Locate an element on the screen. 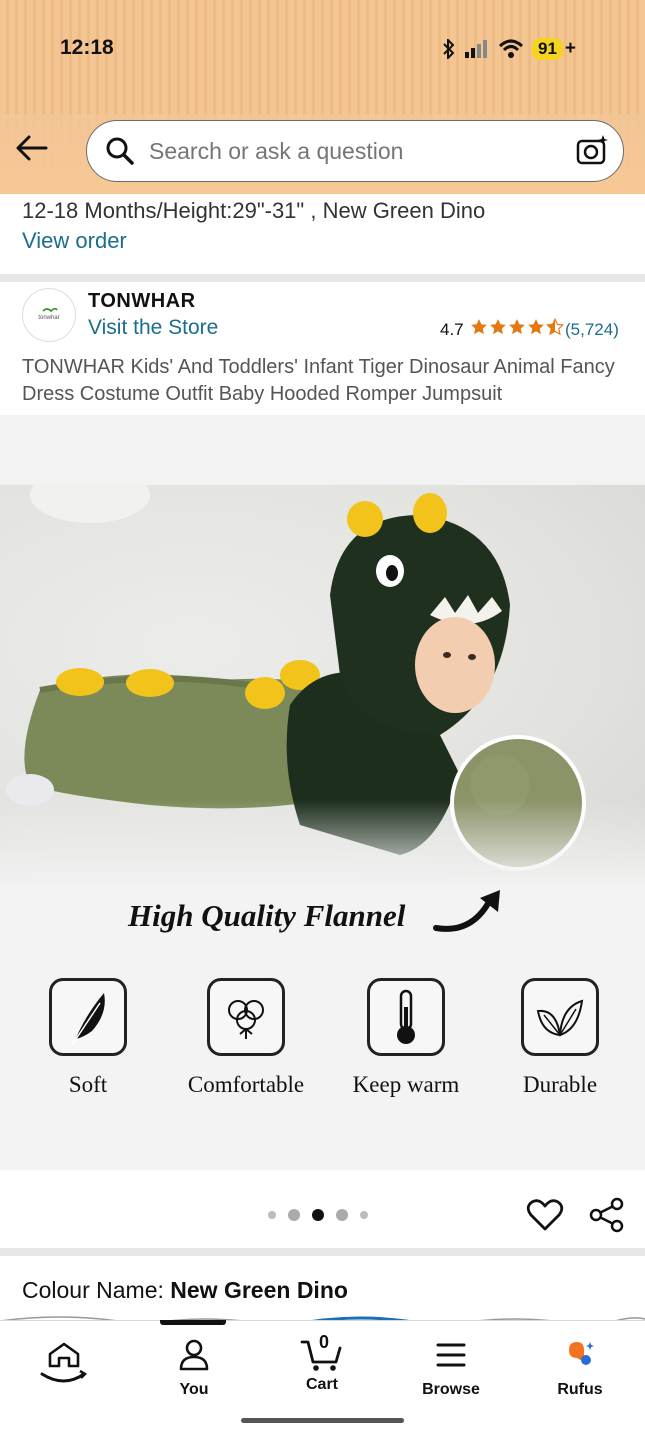 This screenshot has height=1441, width=645. curved-arrow-icon is located at coordinates (466, 911).